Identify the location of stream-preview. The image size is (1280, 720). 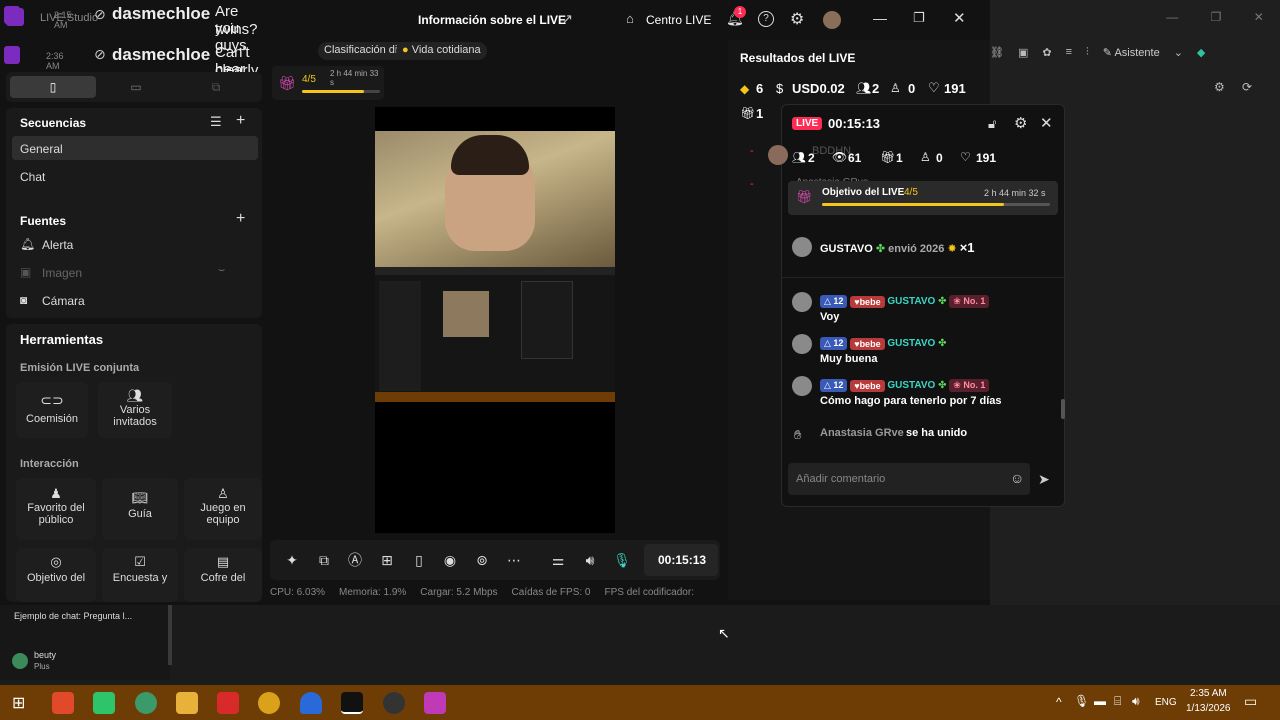
(495, 320).